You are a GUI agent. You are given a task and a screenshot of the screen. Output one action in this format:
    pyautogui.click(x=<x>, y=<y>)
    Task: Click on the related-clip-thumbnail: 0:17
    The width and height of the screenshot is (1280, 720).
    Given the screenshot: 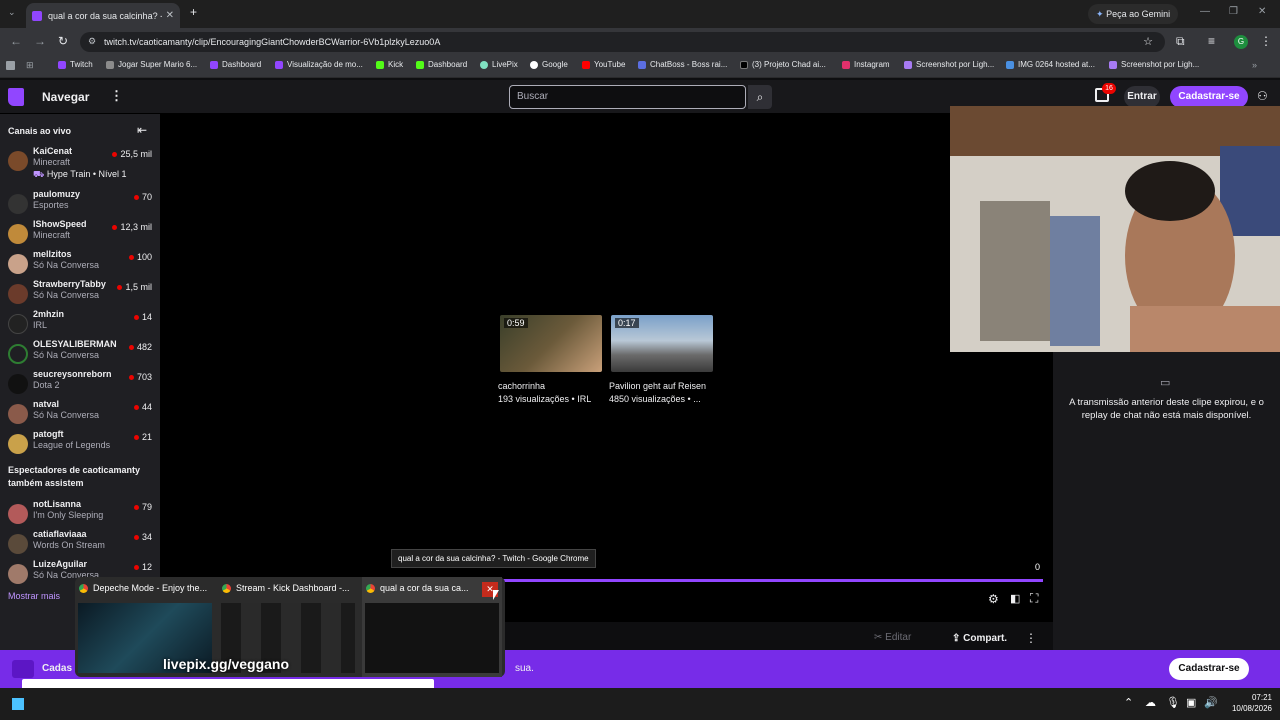 What is the action you would take?
    pyautogui.click(x=662, y=343)
    